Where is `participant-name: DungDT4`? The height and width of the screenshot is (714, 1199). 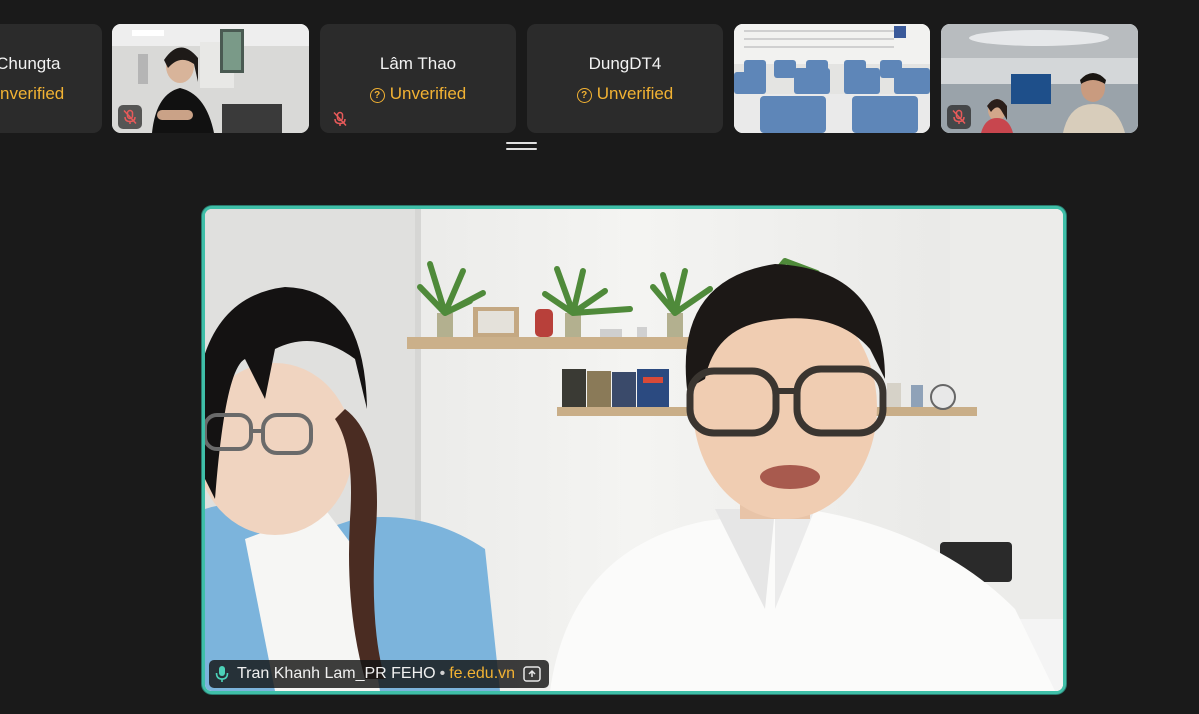
participant-name: DungDT4 is located at coordinates (625, 63).